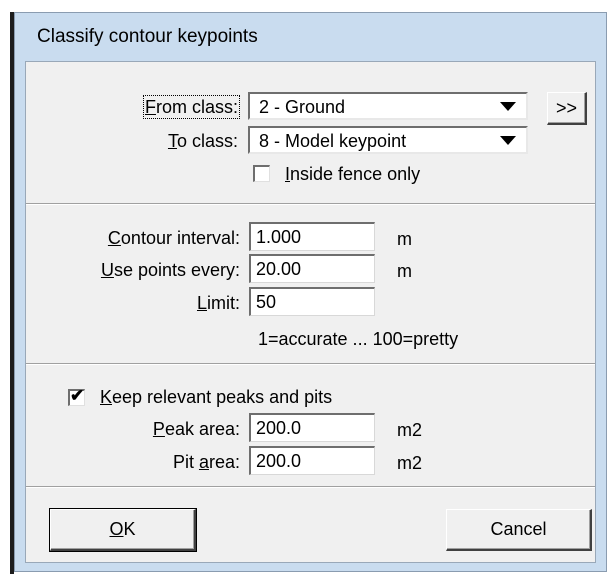  What do you see at coordinates (388, 106) in the screenshot?
I see `from-class-select: 2 - Ground` at bounding box center [388, 106].